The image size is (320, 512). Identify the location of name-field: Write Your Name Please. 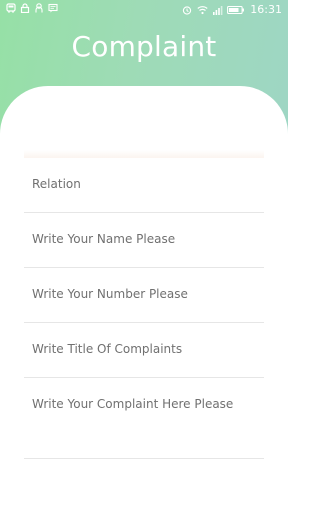
(144, 240).